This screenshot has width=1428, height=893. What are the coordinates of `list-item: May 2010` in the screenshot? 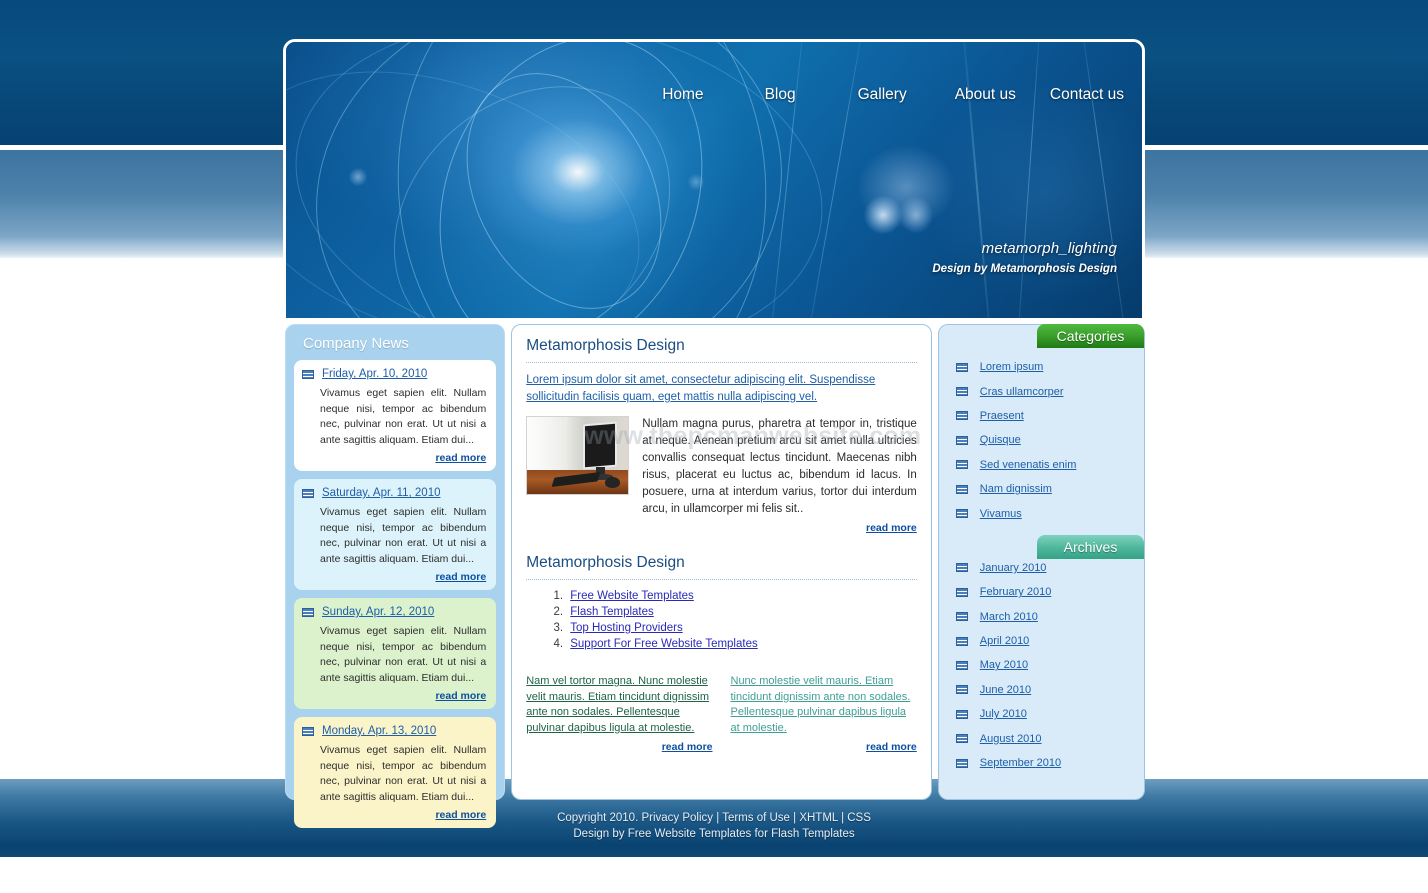 It's located at (1041, 665).